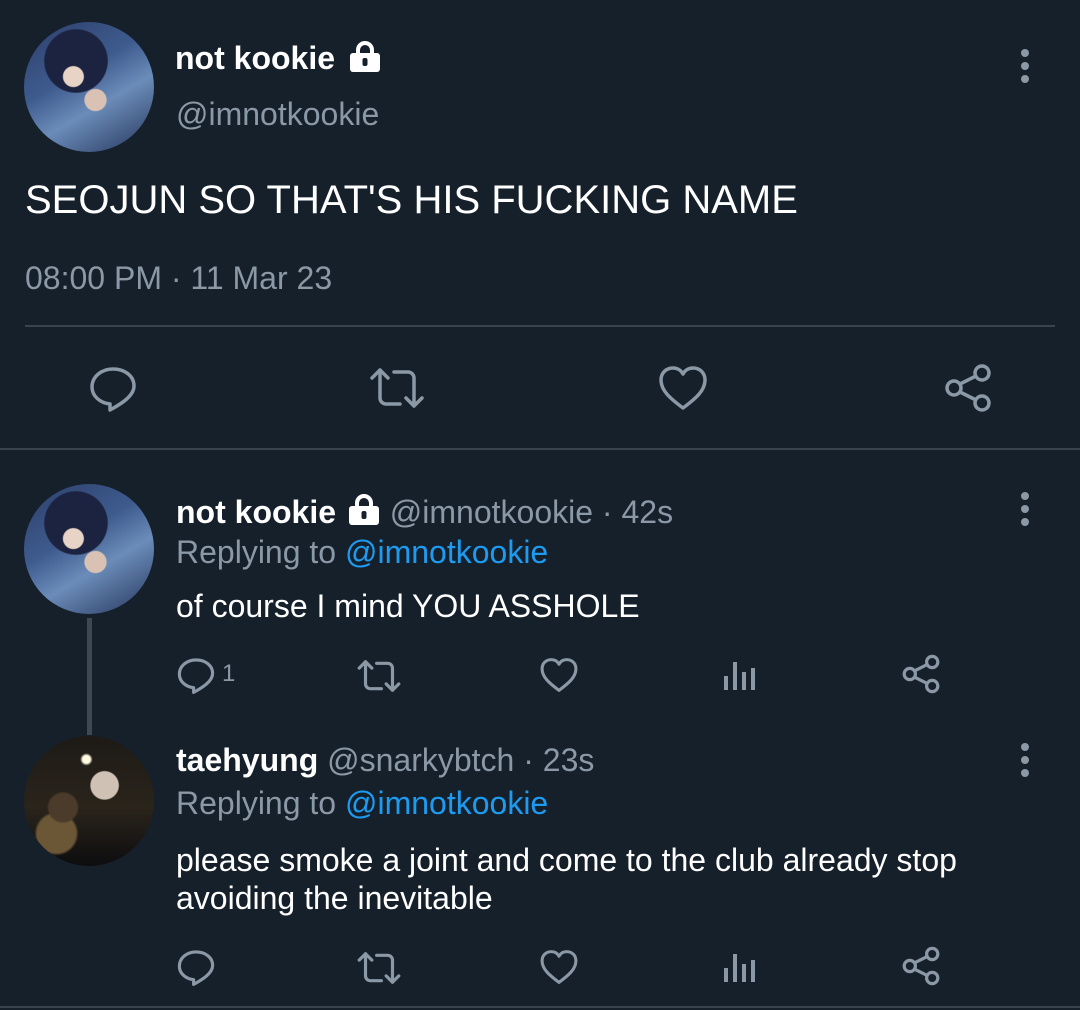 The height and width of the screenshot is (1010, 1080). I want to click on author-handle: @snarkybtch, so click(420, 760).